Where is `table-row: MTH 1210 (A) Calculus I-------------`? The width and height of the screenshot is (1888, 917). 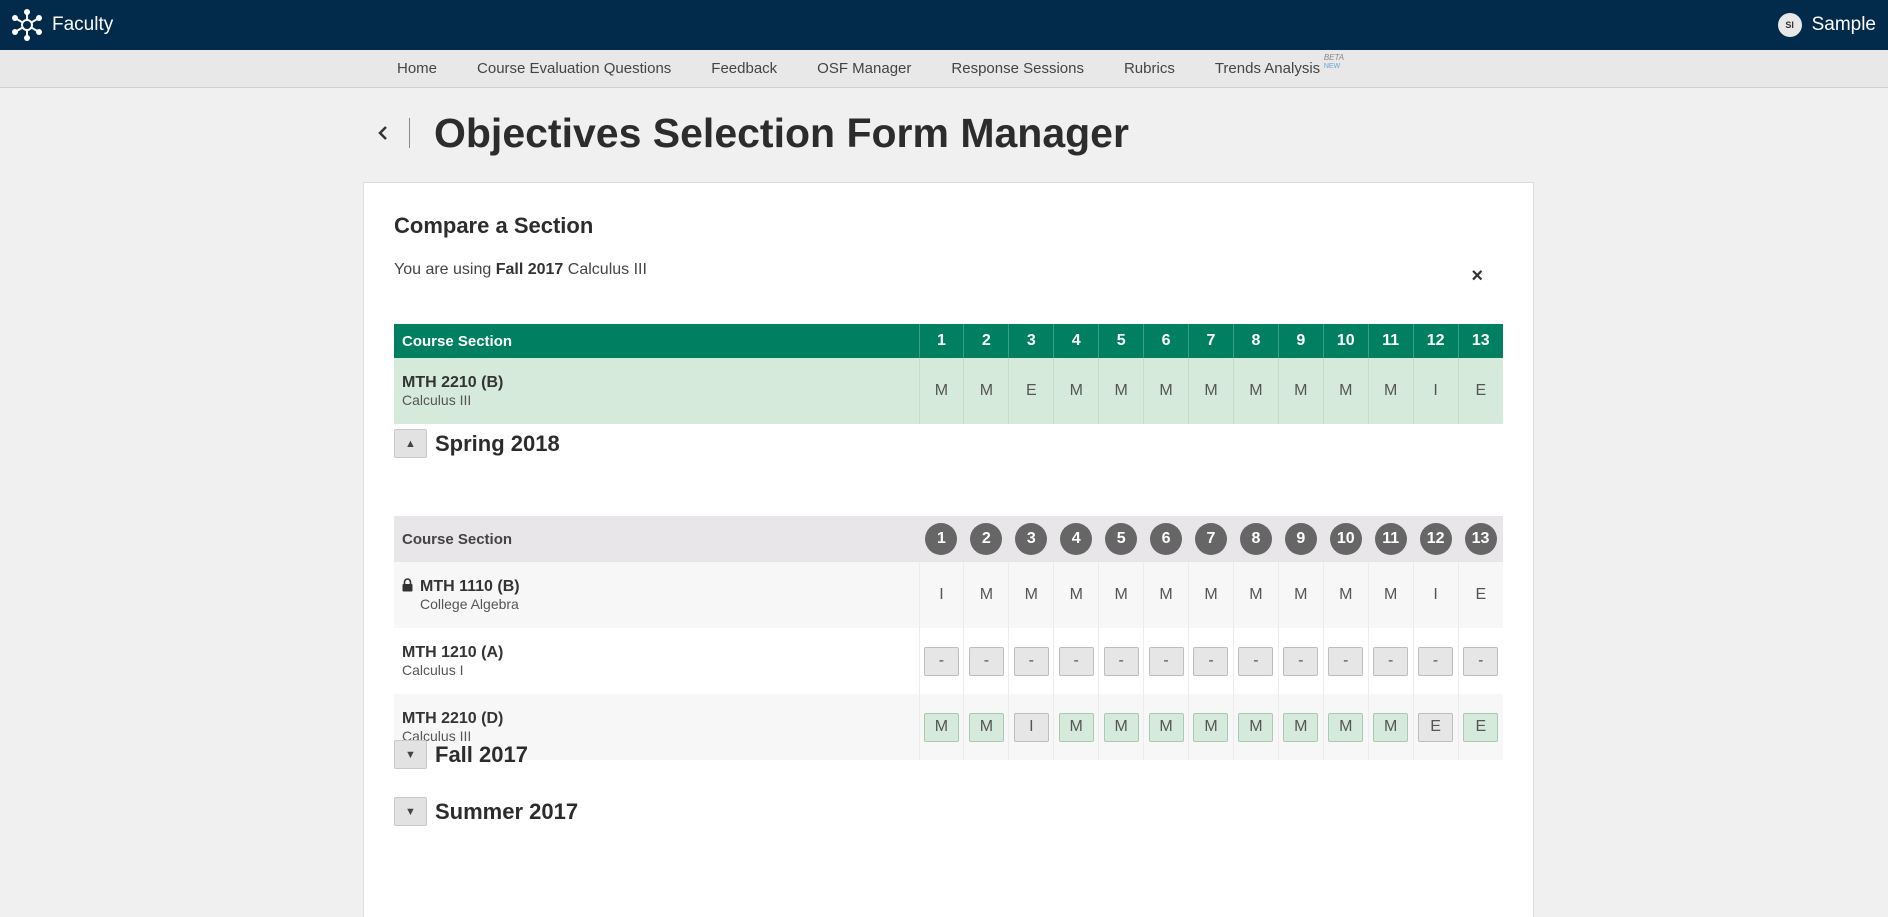 table-row: MTH 1210 (A) Calculus I------------- is located at coordinates (948, 661).